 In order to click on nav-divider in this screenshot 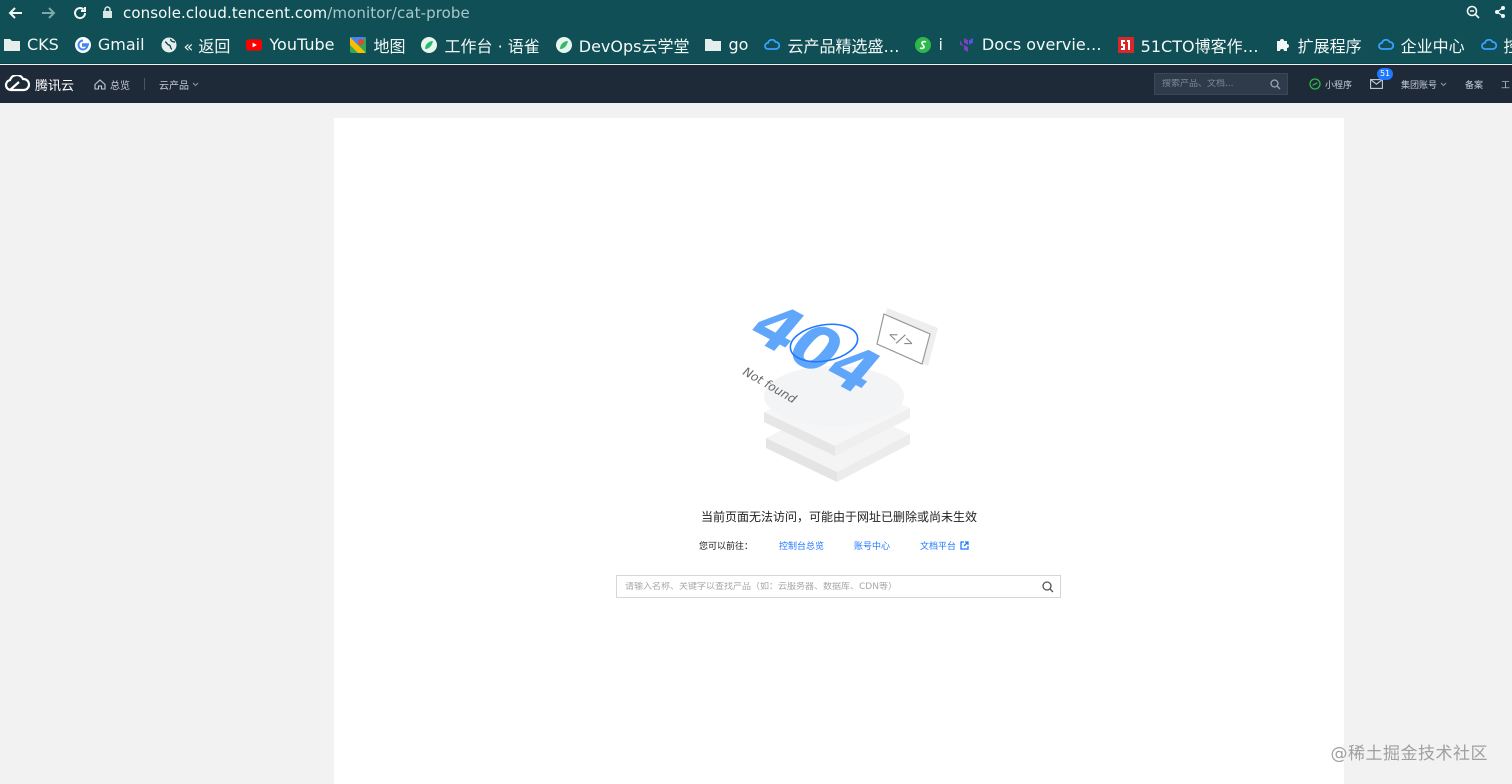, I will do `click(144, 84)`.